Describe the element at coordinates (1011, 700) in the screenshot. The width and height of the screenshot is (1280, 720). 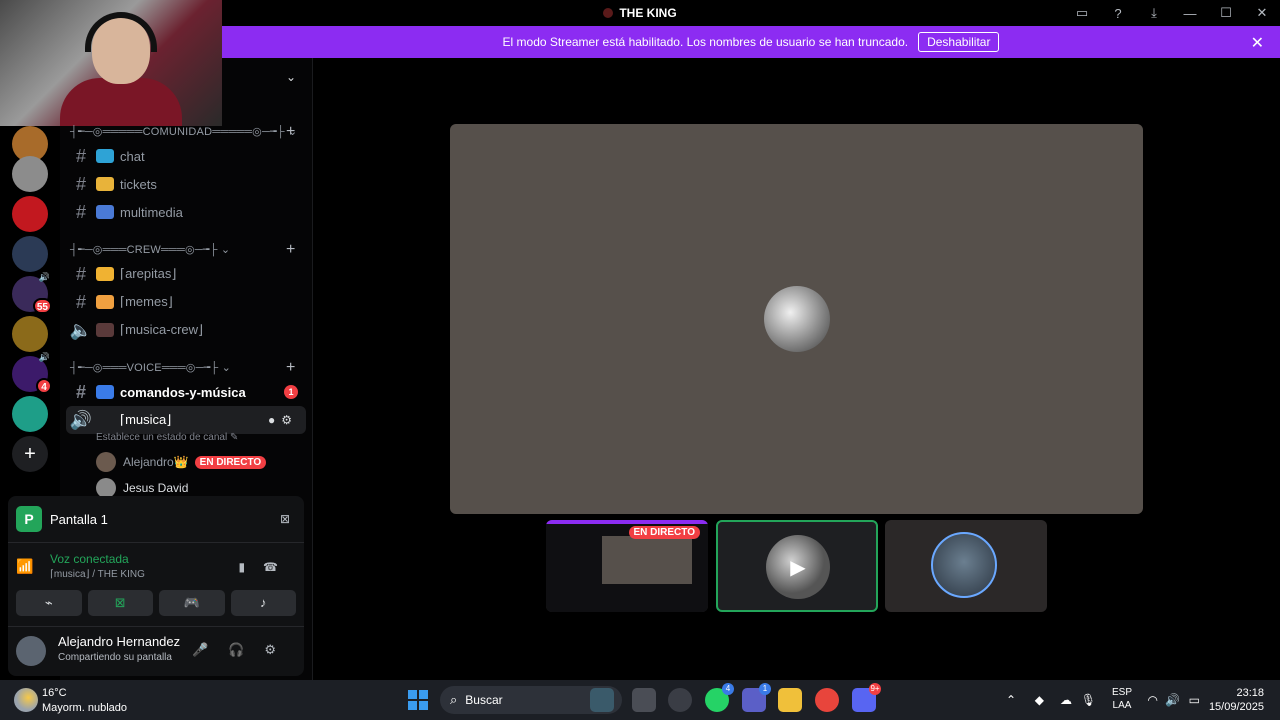
I see `chevron-up-icon: ⌃` at that location.